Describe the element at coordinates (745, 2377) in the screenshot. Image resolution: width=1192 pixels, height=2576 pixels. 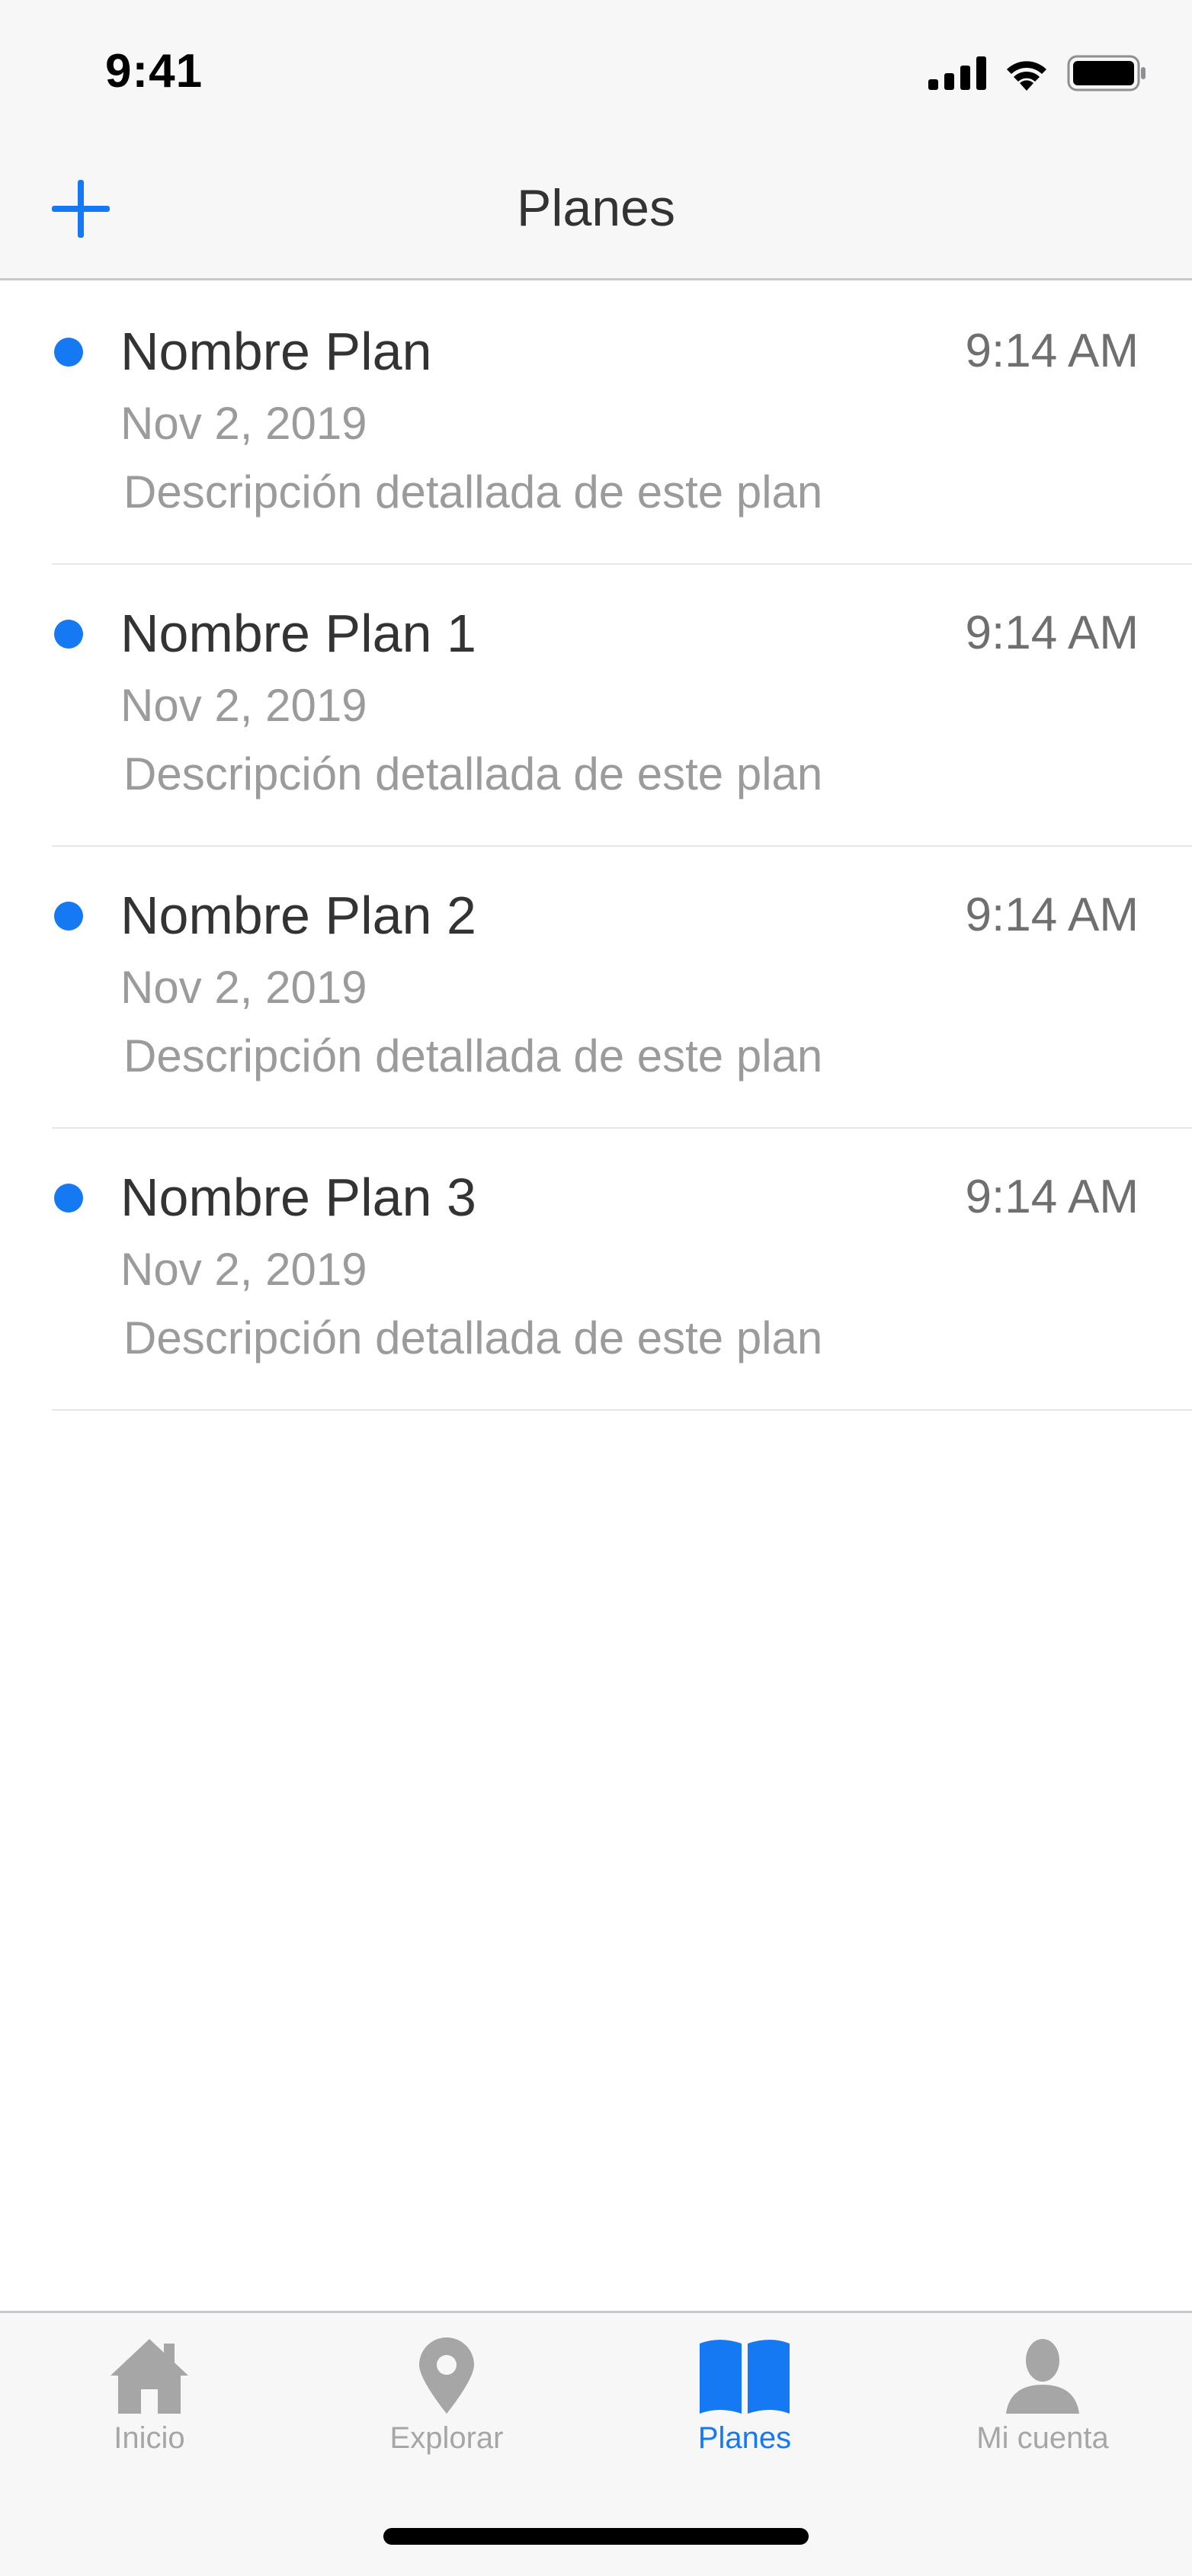
I see `book-icon` at that location.